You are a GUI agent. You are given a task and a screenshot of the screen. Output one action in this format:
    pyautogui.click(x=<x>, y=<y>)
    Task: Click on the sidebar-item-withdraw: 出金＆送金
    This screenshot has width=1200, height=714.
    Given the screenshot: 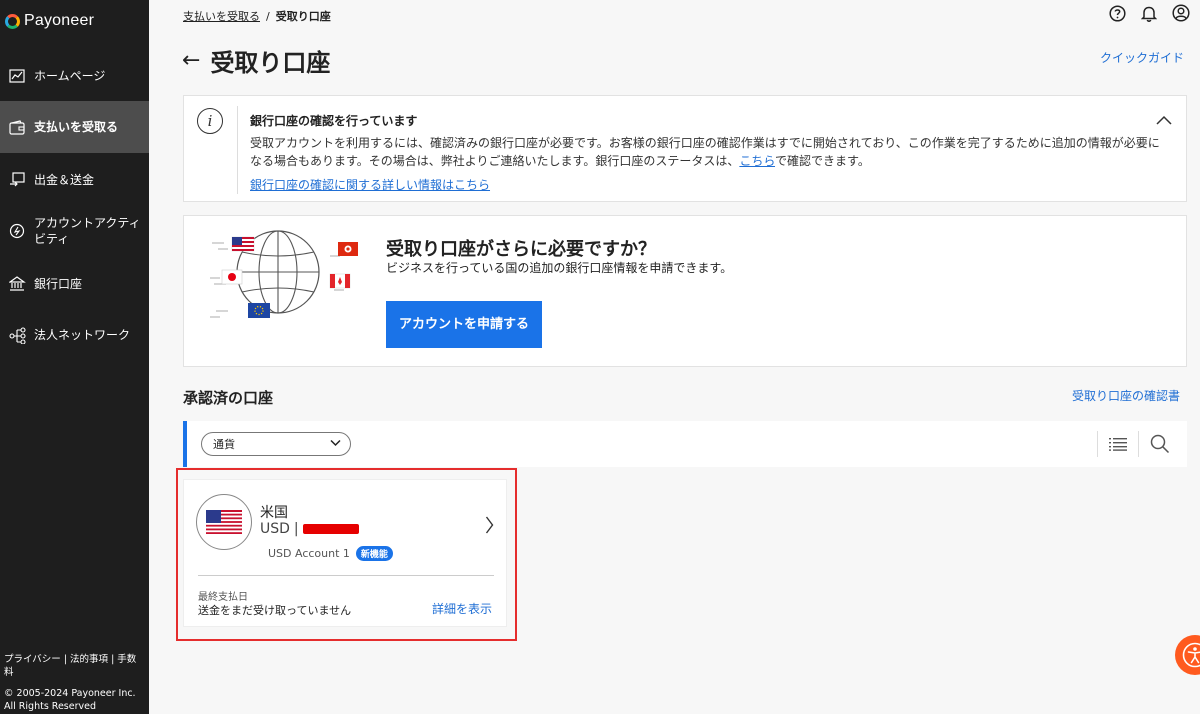 What is the action you would take?
    pyautogui.click(x=74, y=180)
    